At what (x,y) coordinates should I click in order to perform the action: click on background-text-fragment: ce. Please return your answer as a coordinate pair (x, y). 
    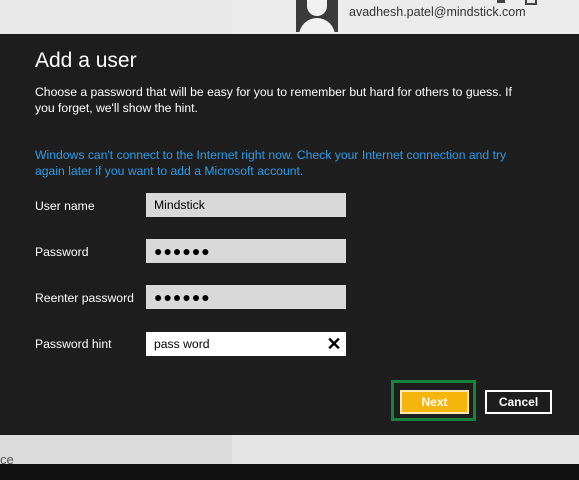
    Looking at the image, I should click on (7, 459).